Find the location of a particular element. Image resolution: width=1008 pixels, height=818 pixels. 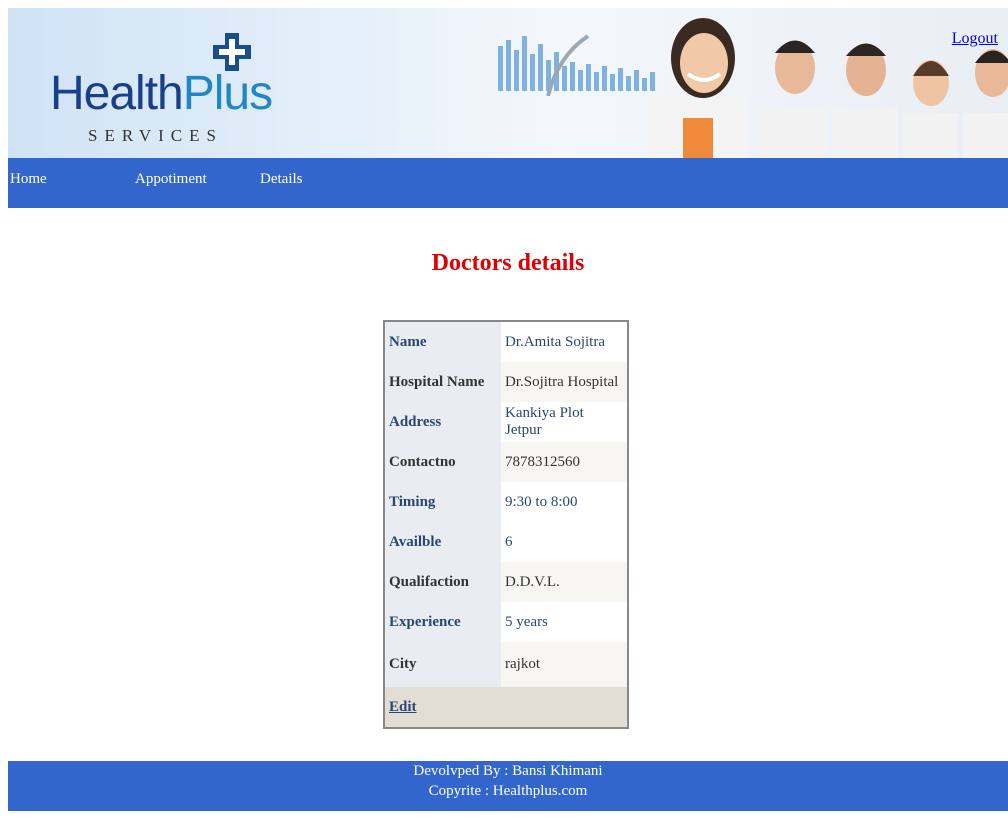

table-row: Name Dr.Amita Sojitra is located at coordinates (506, 341).